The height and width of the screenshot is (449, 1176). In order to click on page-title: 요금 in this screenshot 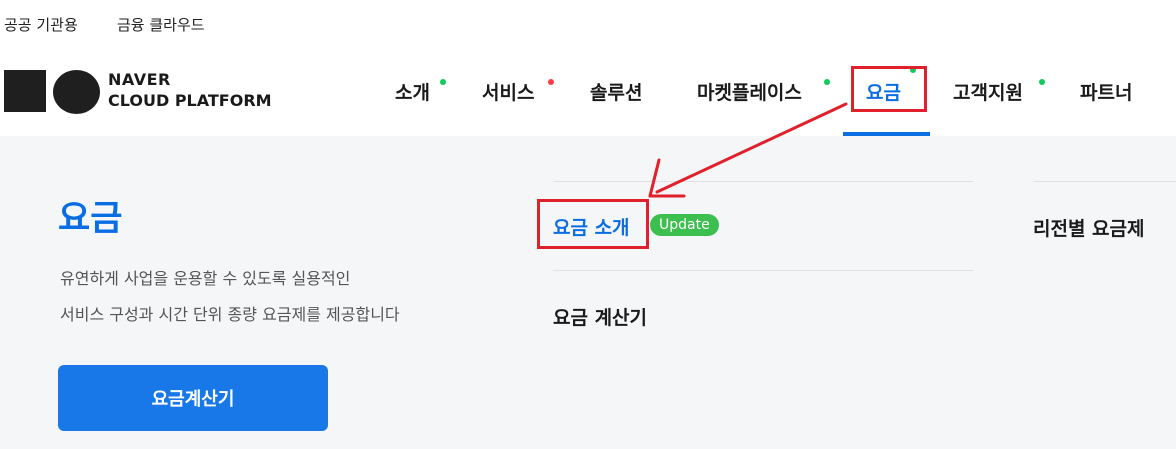, I will do `click(90, 219)`.